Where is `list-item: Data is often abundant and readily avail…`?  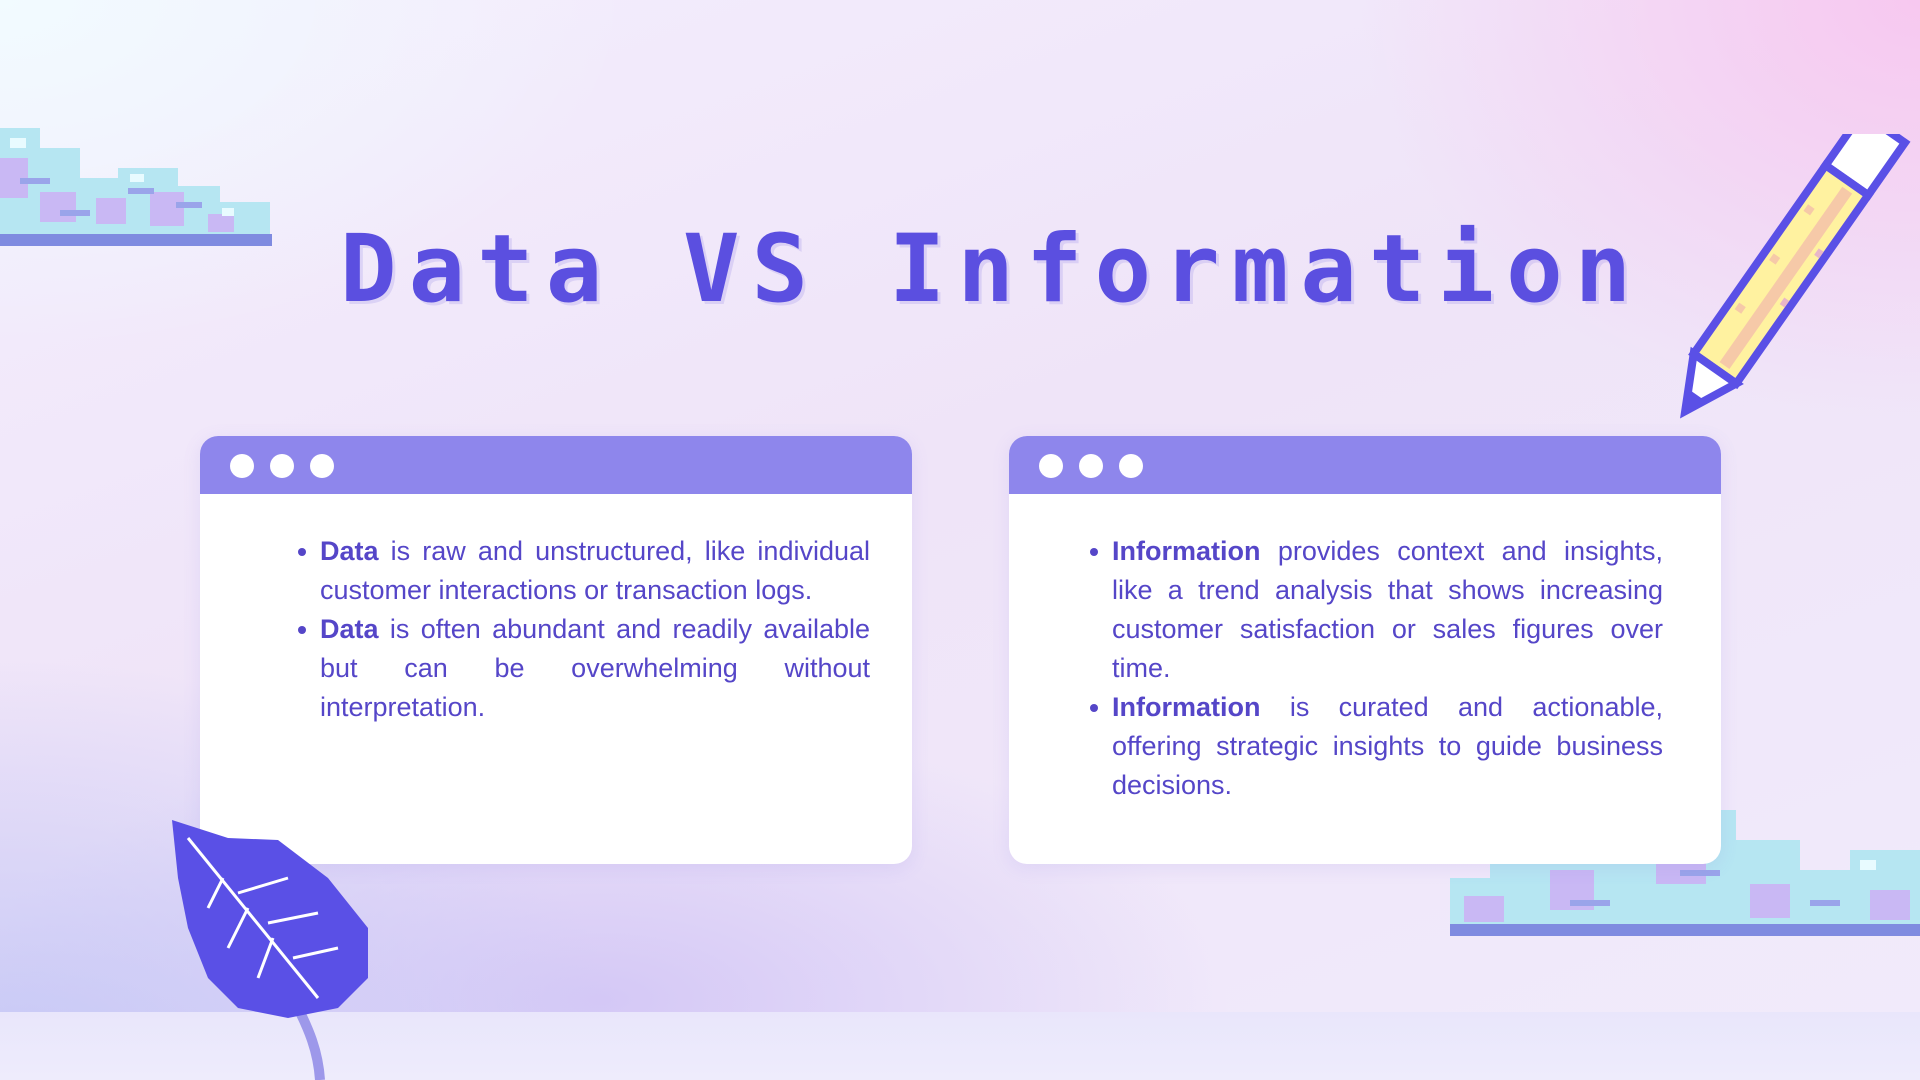
list-item: Data is often abundant and readily avail… is located at coordinates (584, 668).